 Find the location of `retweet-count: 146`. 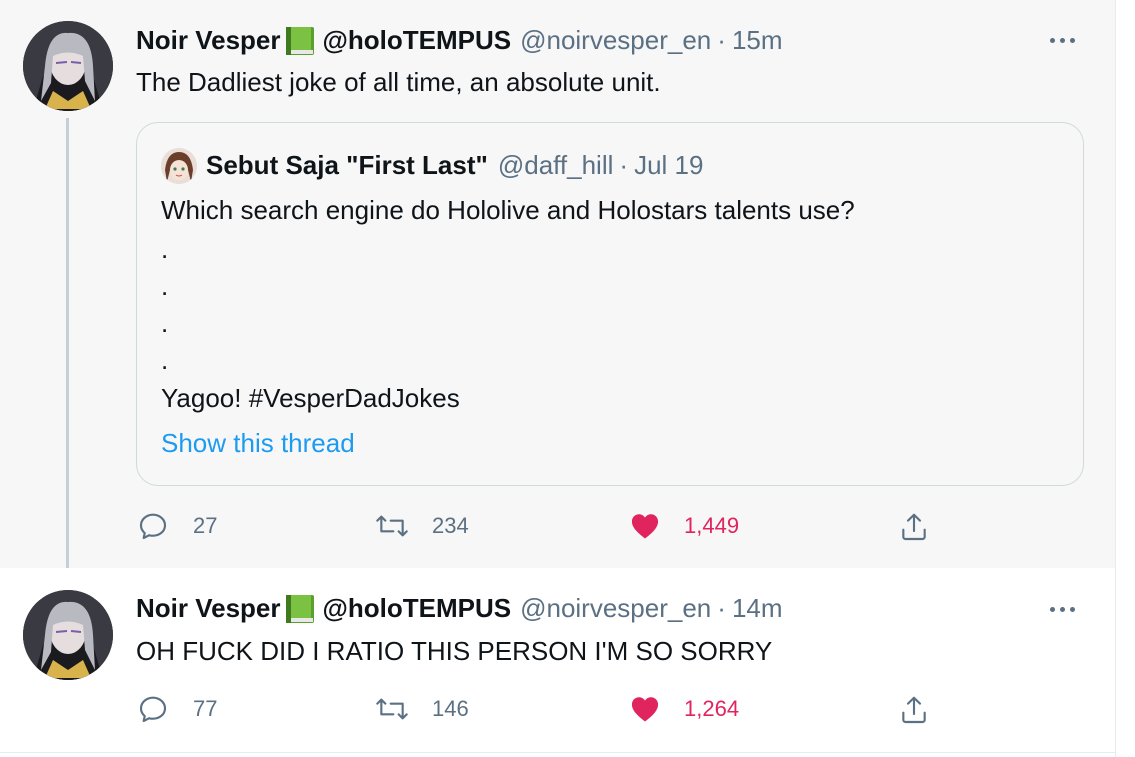

retweet-count: 146 is located at coordinates (450, 708).